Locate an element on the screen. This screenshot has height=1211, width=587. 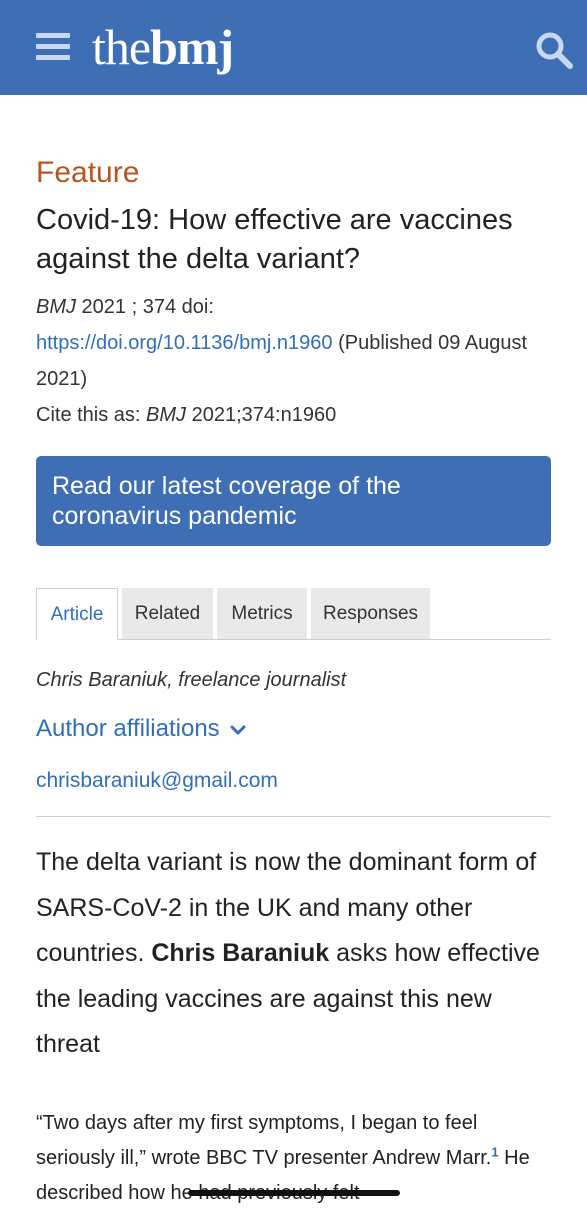
divider is located at coordinates (293, 816).